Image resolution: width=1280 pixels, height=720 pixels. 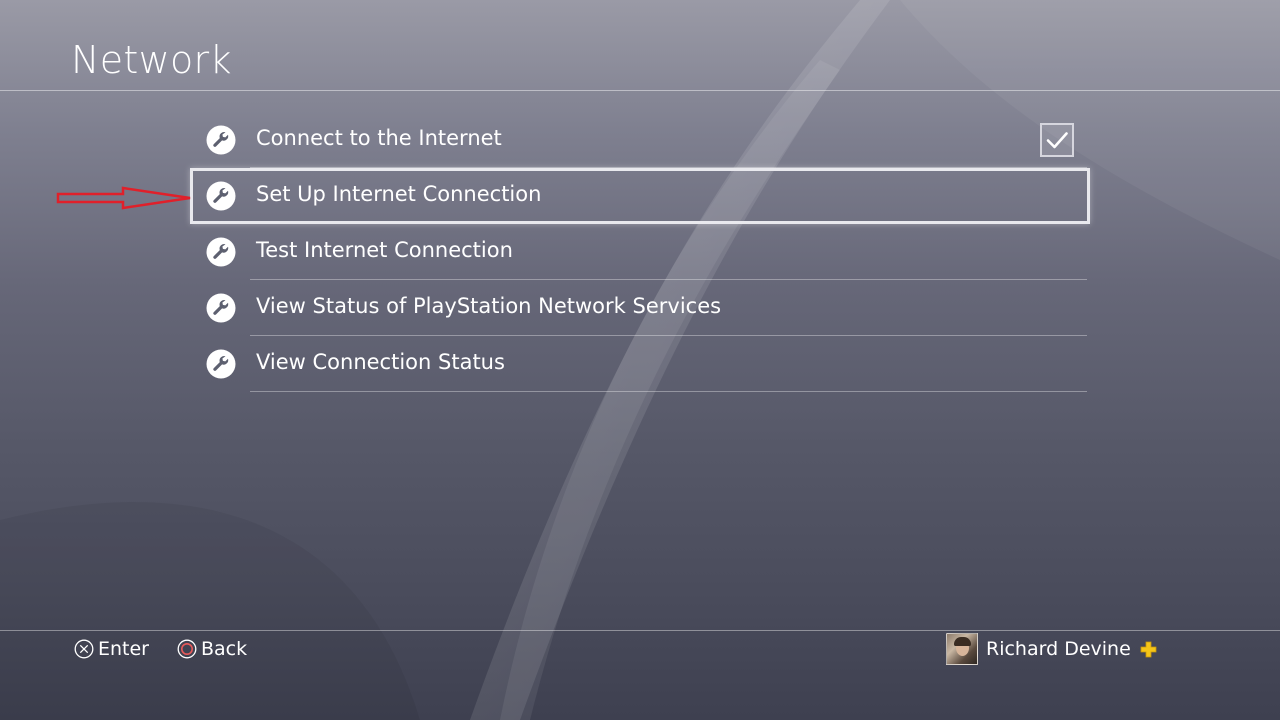 I want to click on page-title: Network, so click(x=151, y=60).